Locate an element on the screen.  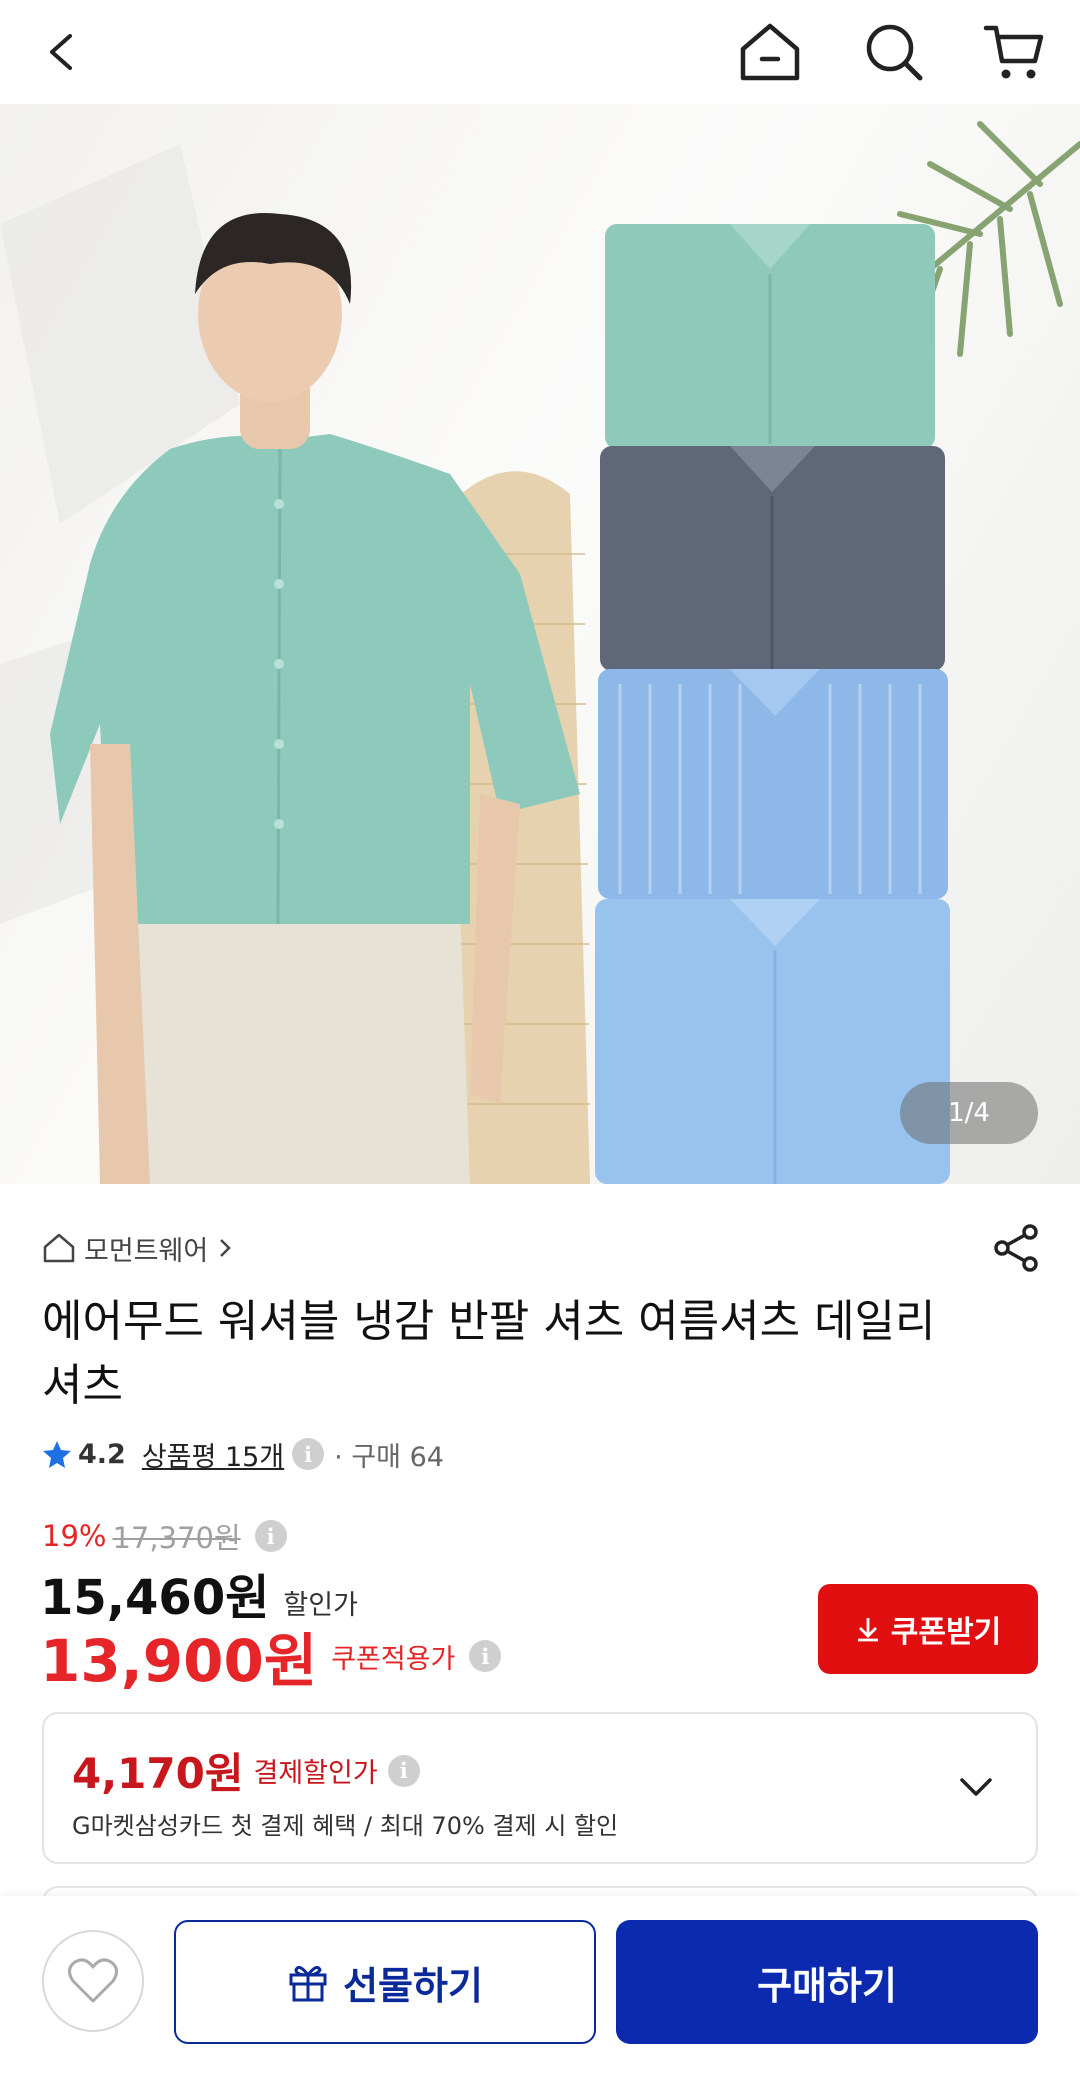
payment-discount-amount: 4,170원 is located at coordinates (158, 1773).